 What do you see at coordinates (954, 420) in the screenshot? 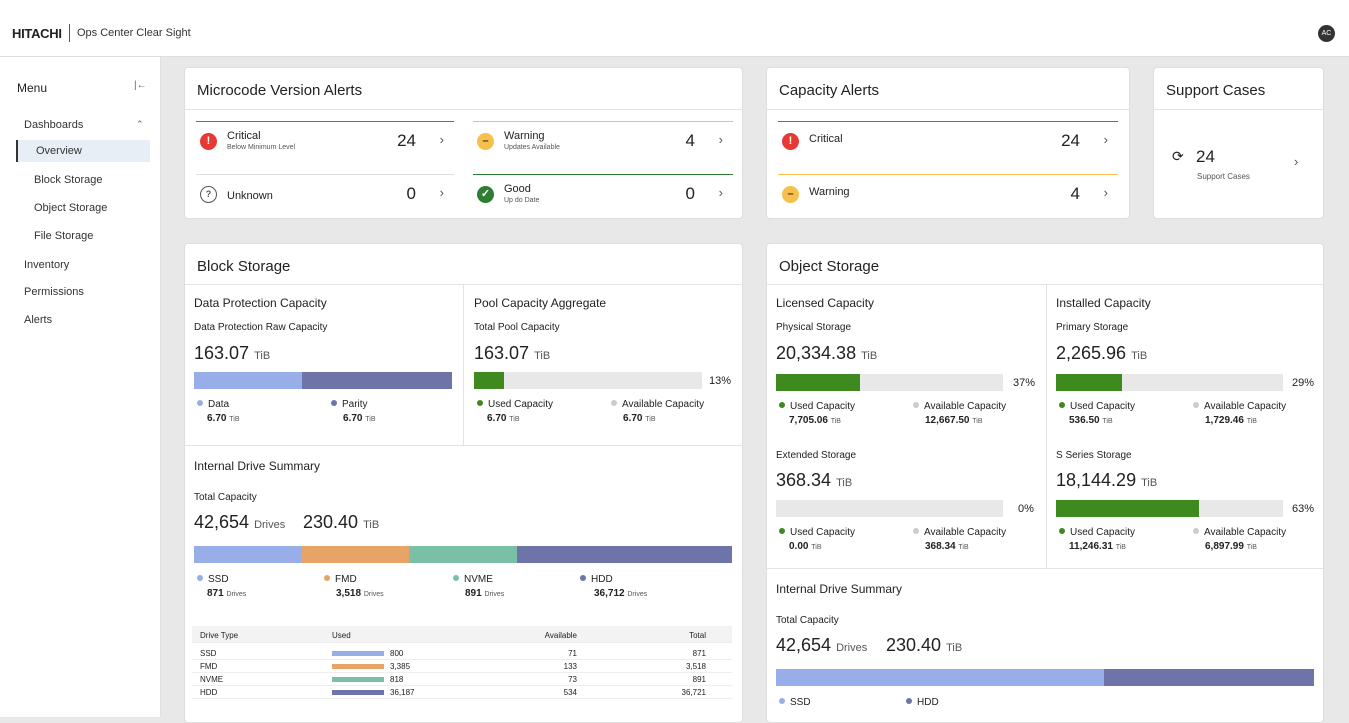
I see `physical-available: 12,667.50 TiB` at bounding box center [954, 420].